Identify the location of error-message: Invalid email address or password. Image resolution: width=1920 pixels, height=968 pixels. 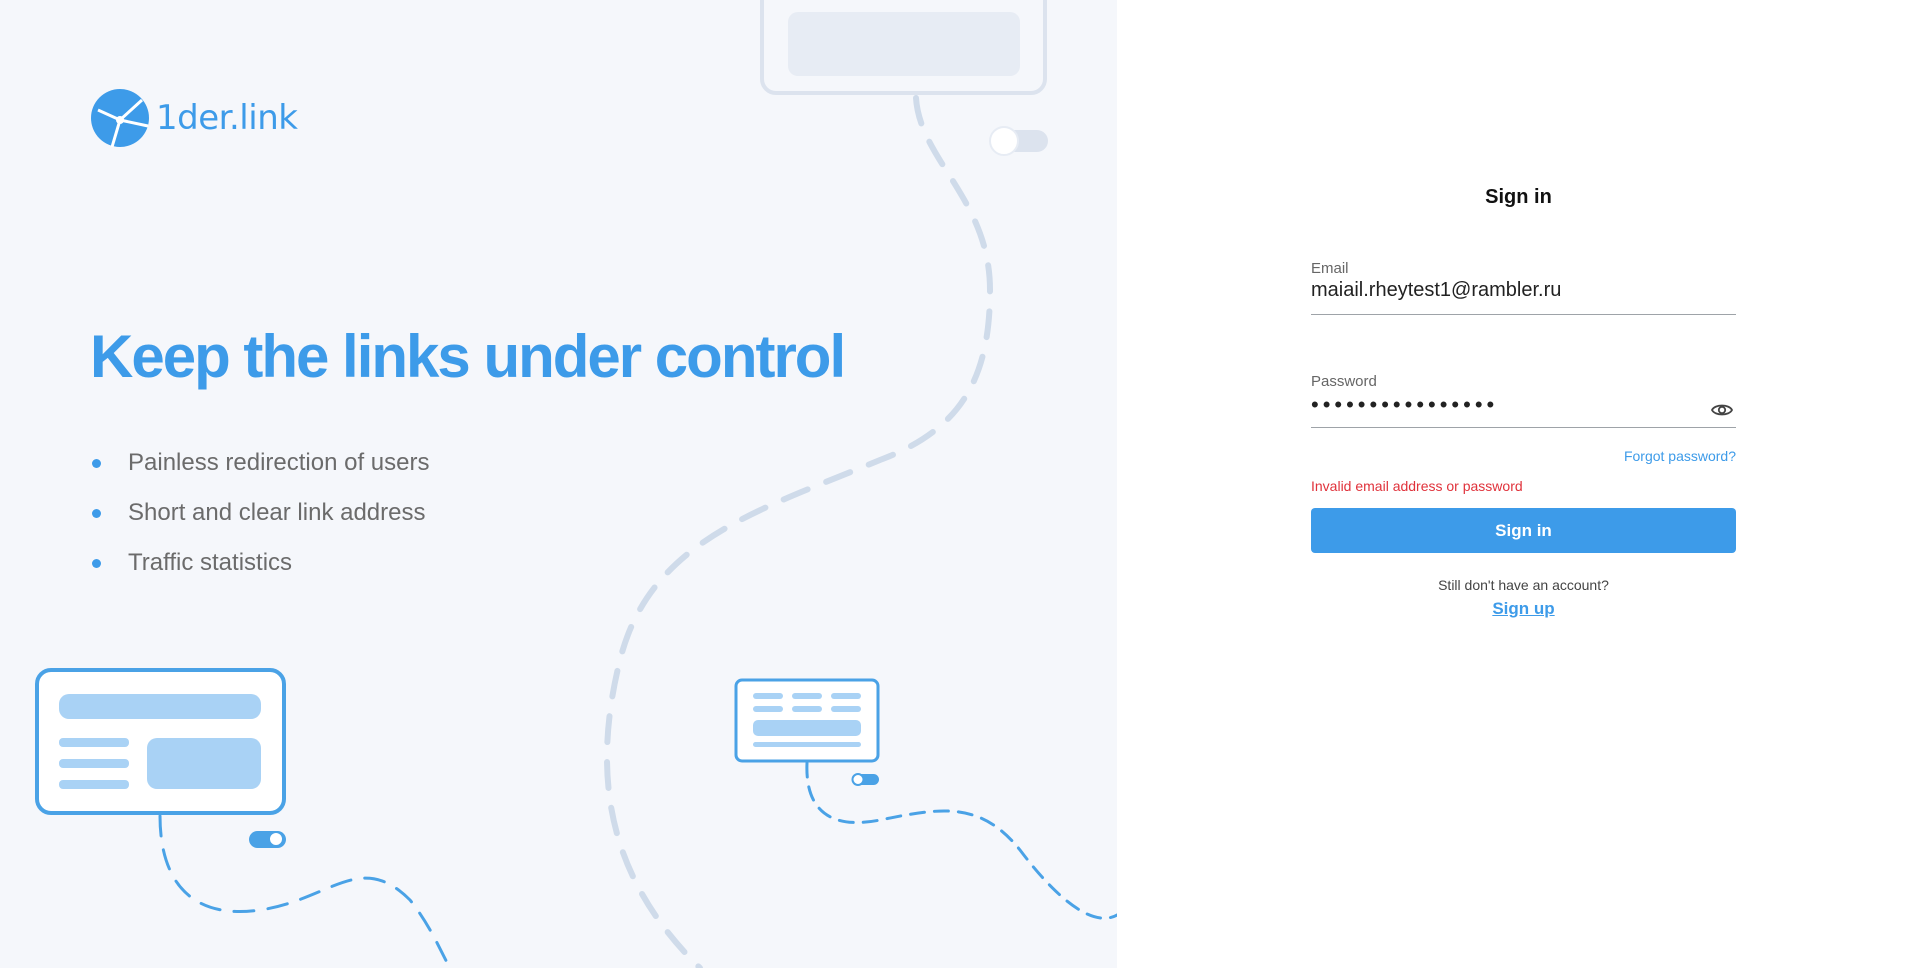
(1417, 486).